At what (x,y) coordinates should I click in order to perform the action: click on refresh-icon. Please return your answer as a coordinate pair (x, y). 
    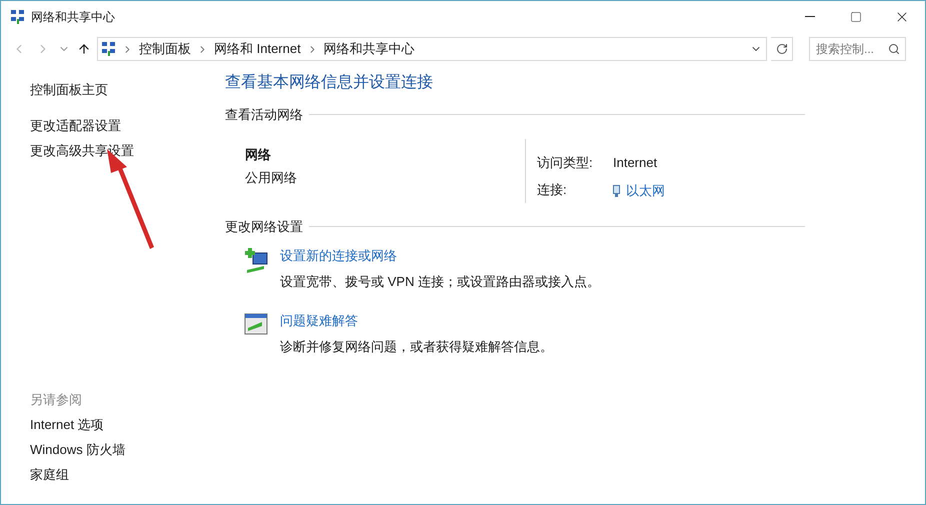
    Looking at the image, I should click on (782, 49).